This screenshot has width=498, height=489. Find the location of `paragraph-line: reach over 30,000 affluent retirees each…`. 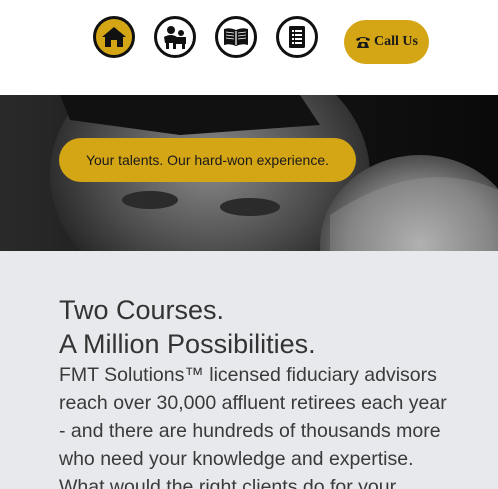

paragraph-line: reach over 30,000 affluent retirees each… is located at coordinates (253, 403).